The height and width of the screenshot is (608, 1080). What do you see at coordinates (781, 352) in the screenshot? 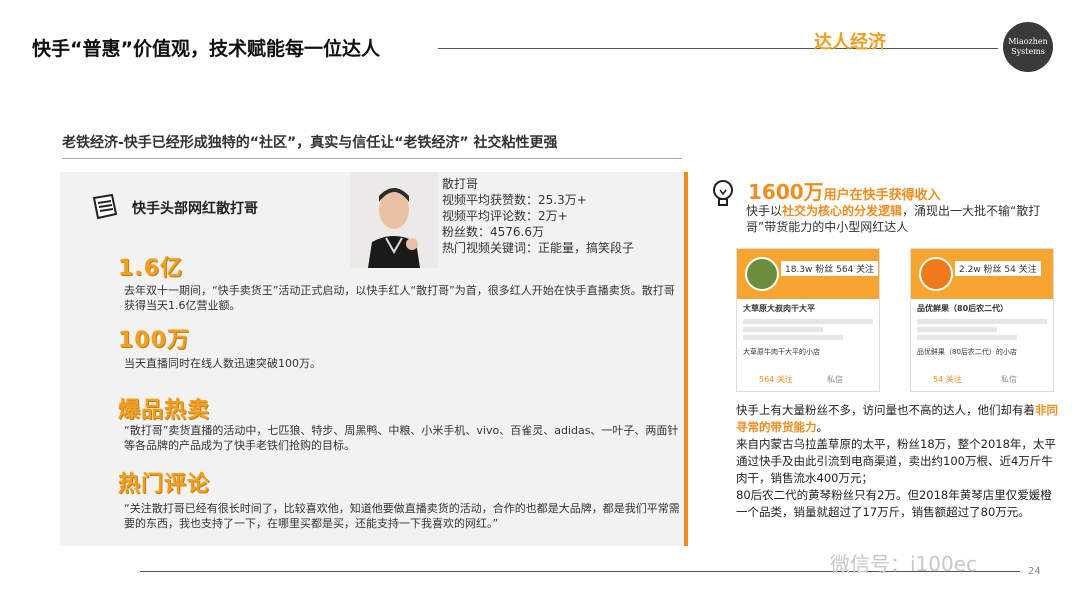
I see `shop-name: 大草原牛肉干大平的小店` at bounding box center [781, 352].